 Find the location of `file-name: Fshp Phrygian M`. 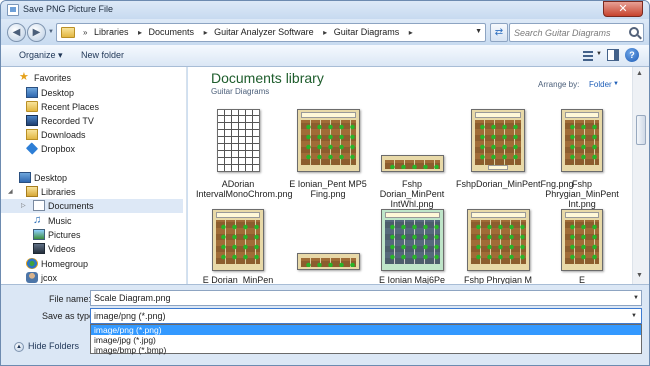

file-name: Fshp Phrygian M is located at coordinates (498, 279).